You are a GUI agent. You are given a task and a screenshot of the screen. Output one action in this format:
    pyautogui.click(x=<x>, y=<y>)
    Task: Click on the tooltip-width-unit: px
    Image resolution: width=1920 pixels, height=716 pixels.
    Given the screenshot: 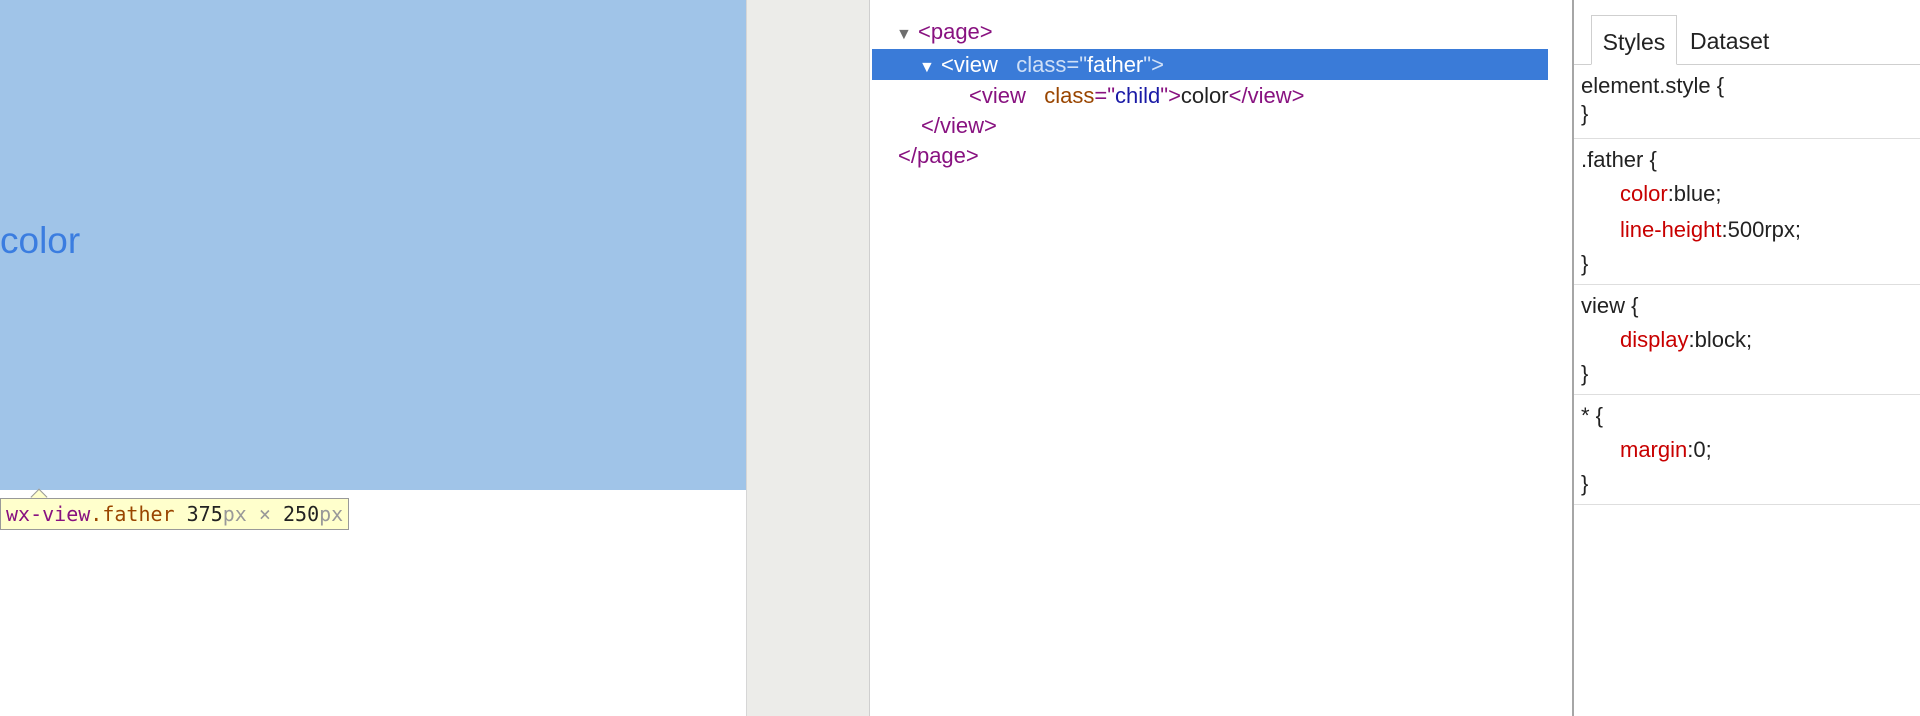 What is the action you would take?
    pyautogui.click(x=234, y=514)
    